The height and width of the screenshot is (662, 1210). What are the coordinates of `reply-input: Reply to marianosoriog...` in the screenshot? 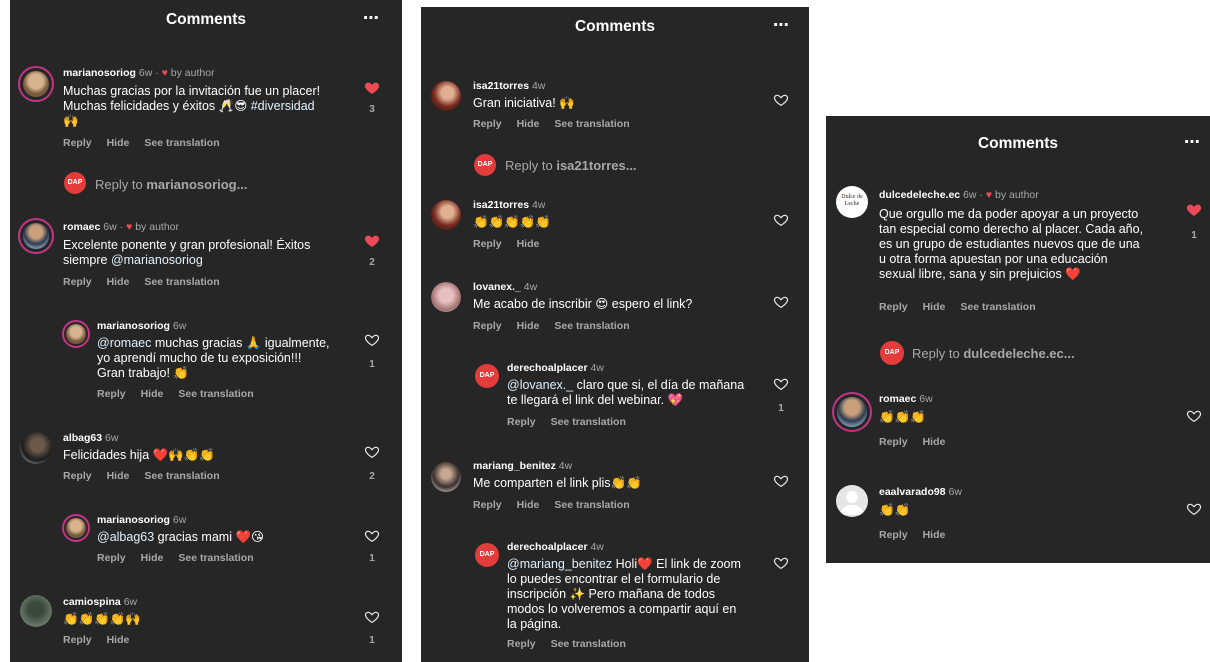 It's located at (171, 184).